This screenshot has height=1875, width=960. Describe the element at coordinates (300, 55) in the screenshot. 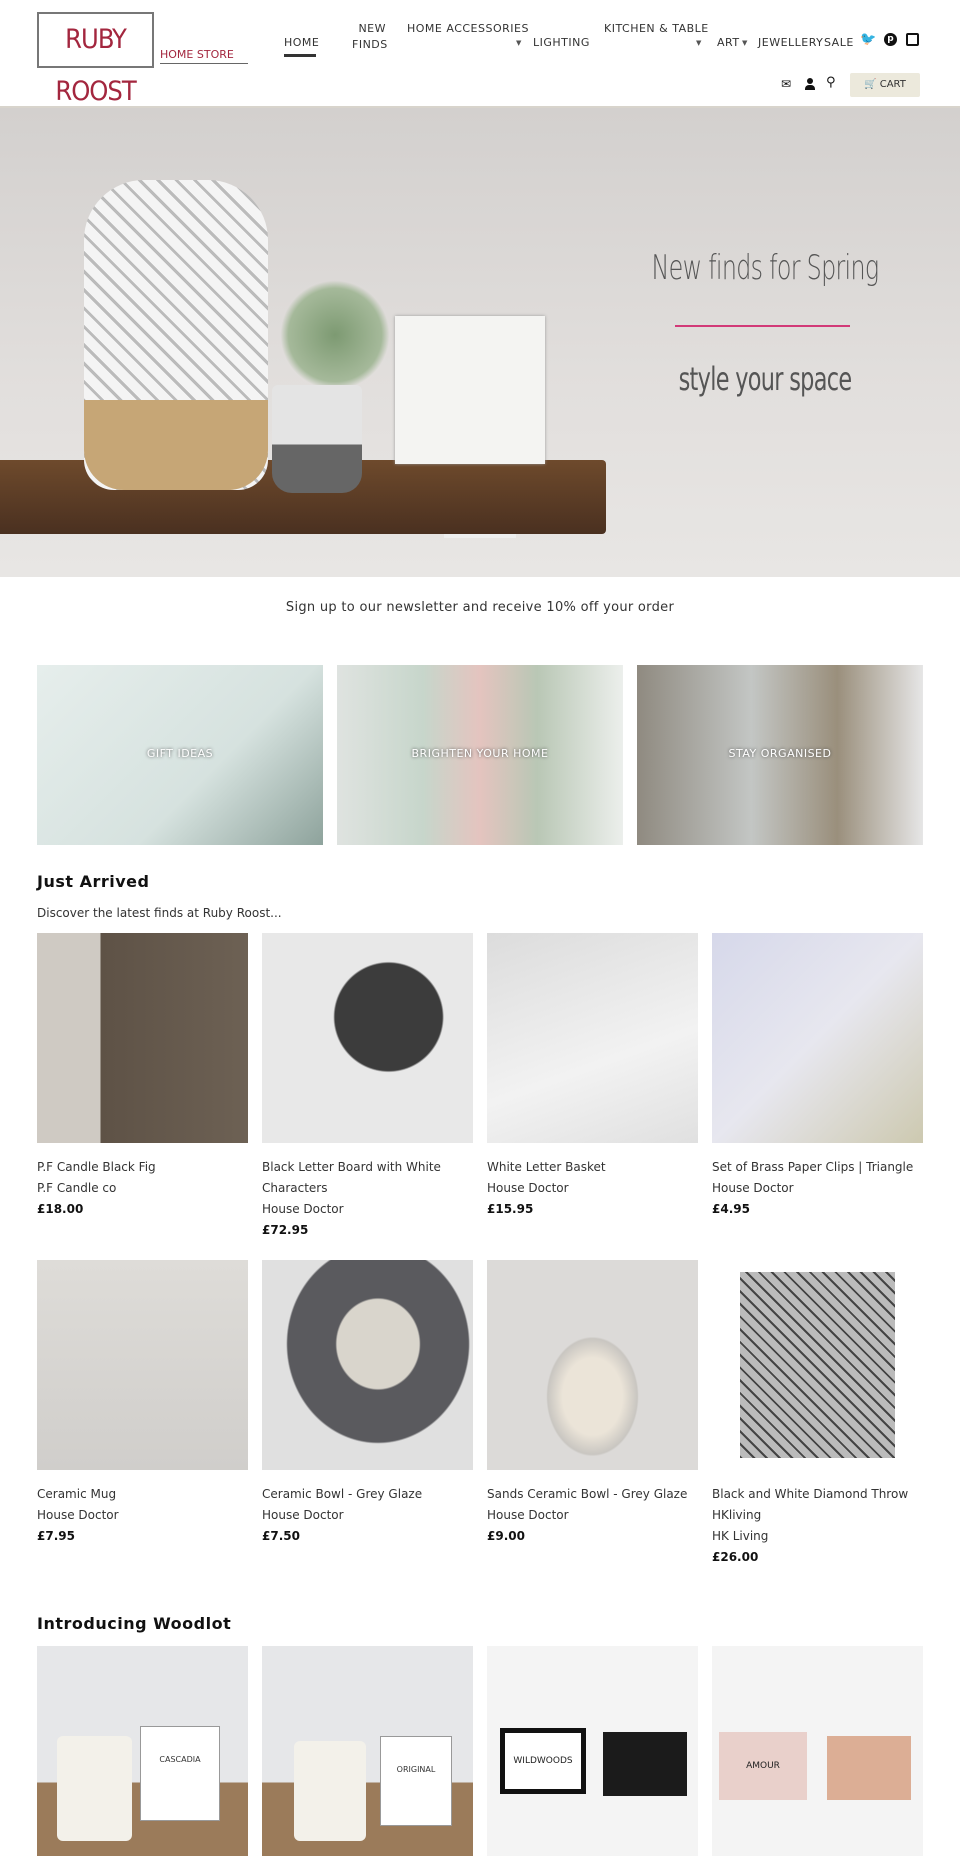

I see `nav-active-indicator` at that location.